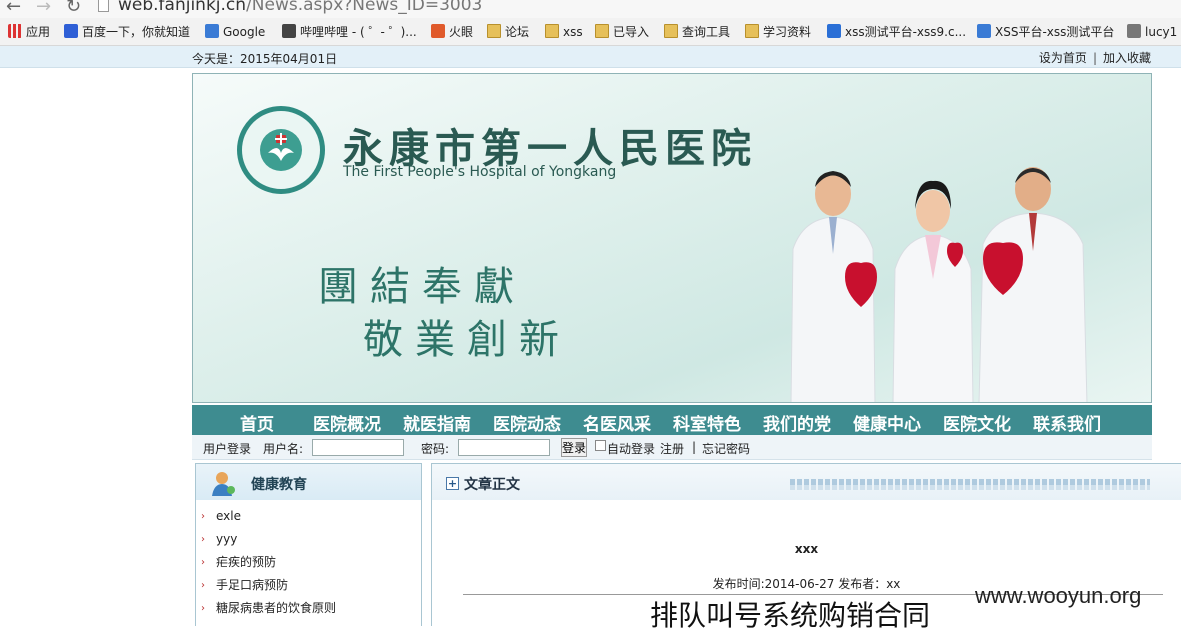 This screenshot has width=1181, height=634. What do you see at coordinates (834, 31) in the screenshot?
I see `shield-icon` at bounding box center [834, 31].